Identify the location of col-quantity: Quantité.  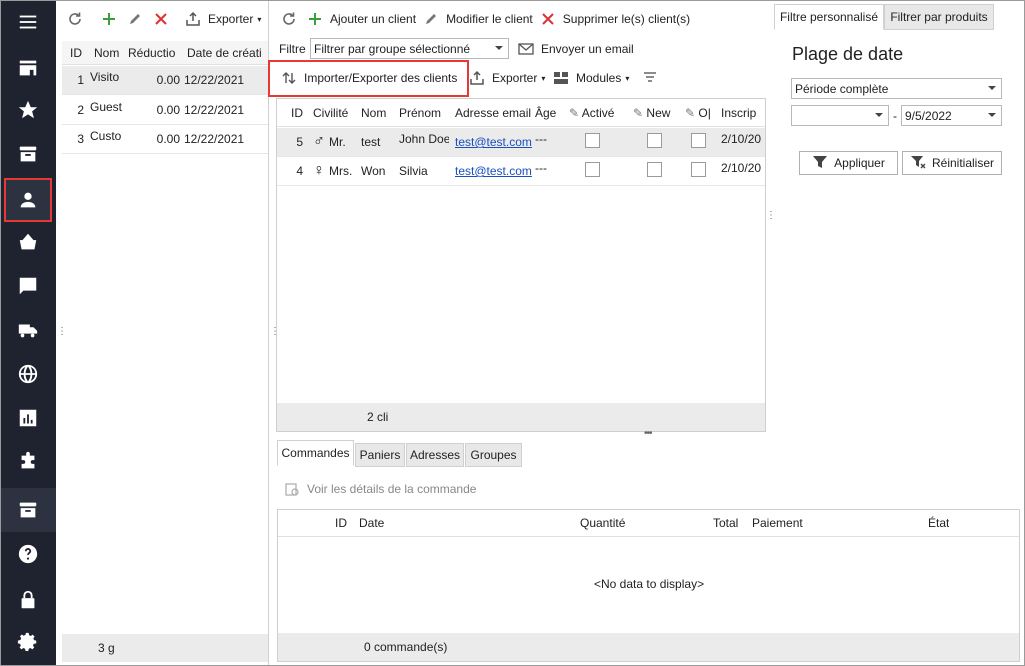
(602, 523).